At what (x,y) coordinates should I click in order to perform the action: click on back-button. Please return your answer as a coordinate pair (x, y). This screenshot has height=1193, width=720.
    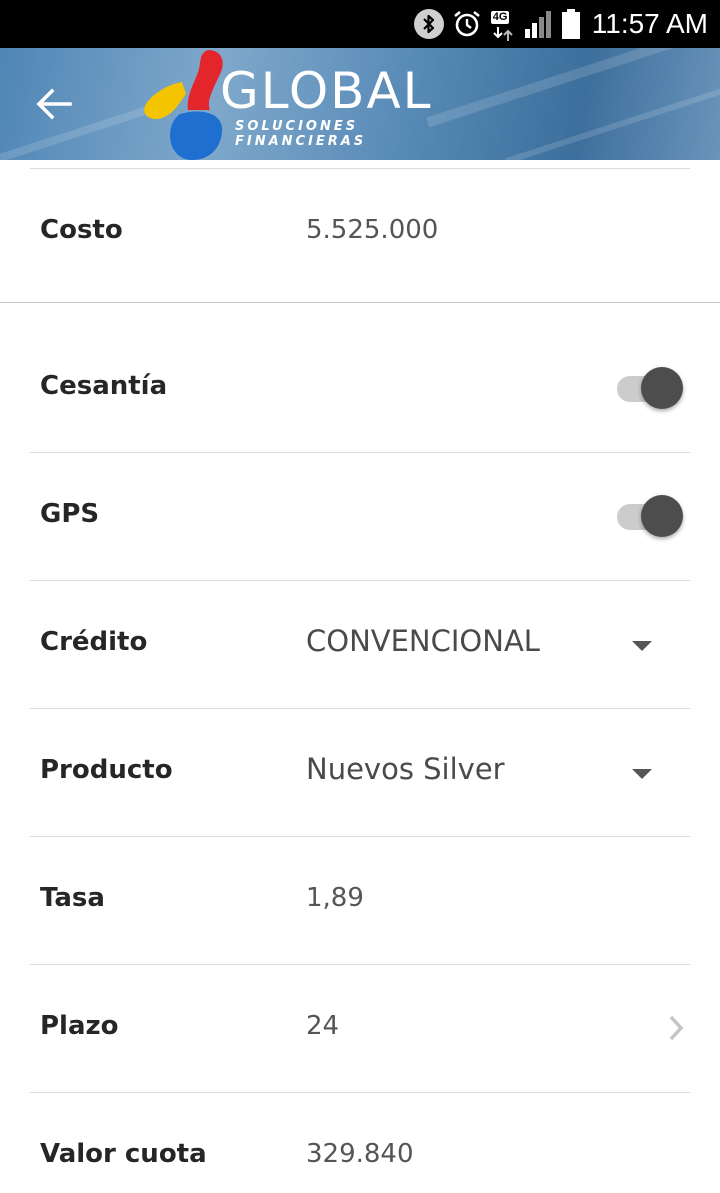
    Looking at the image, I should click on (54, 104).